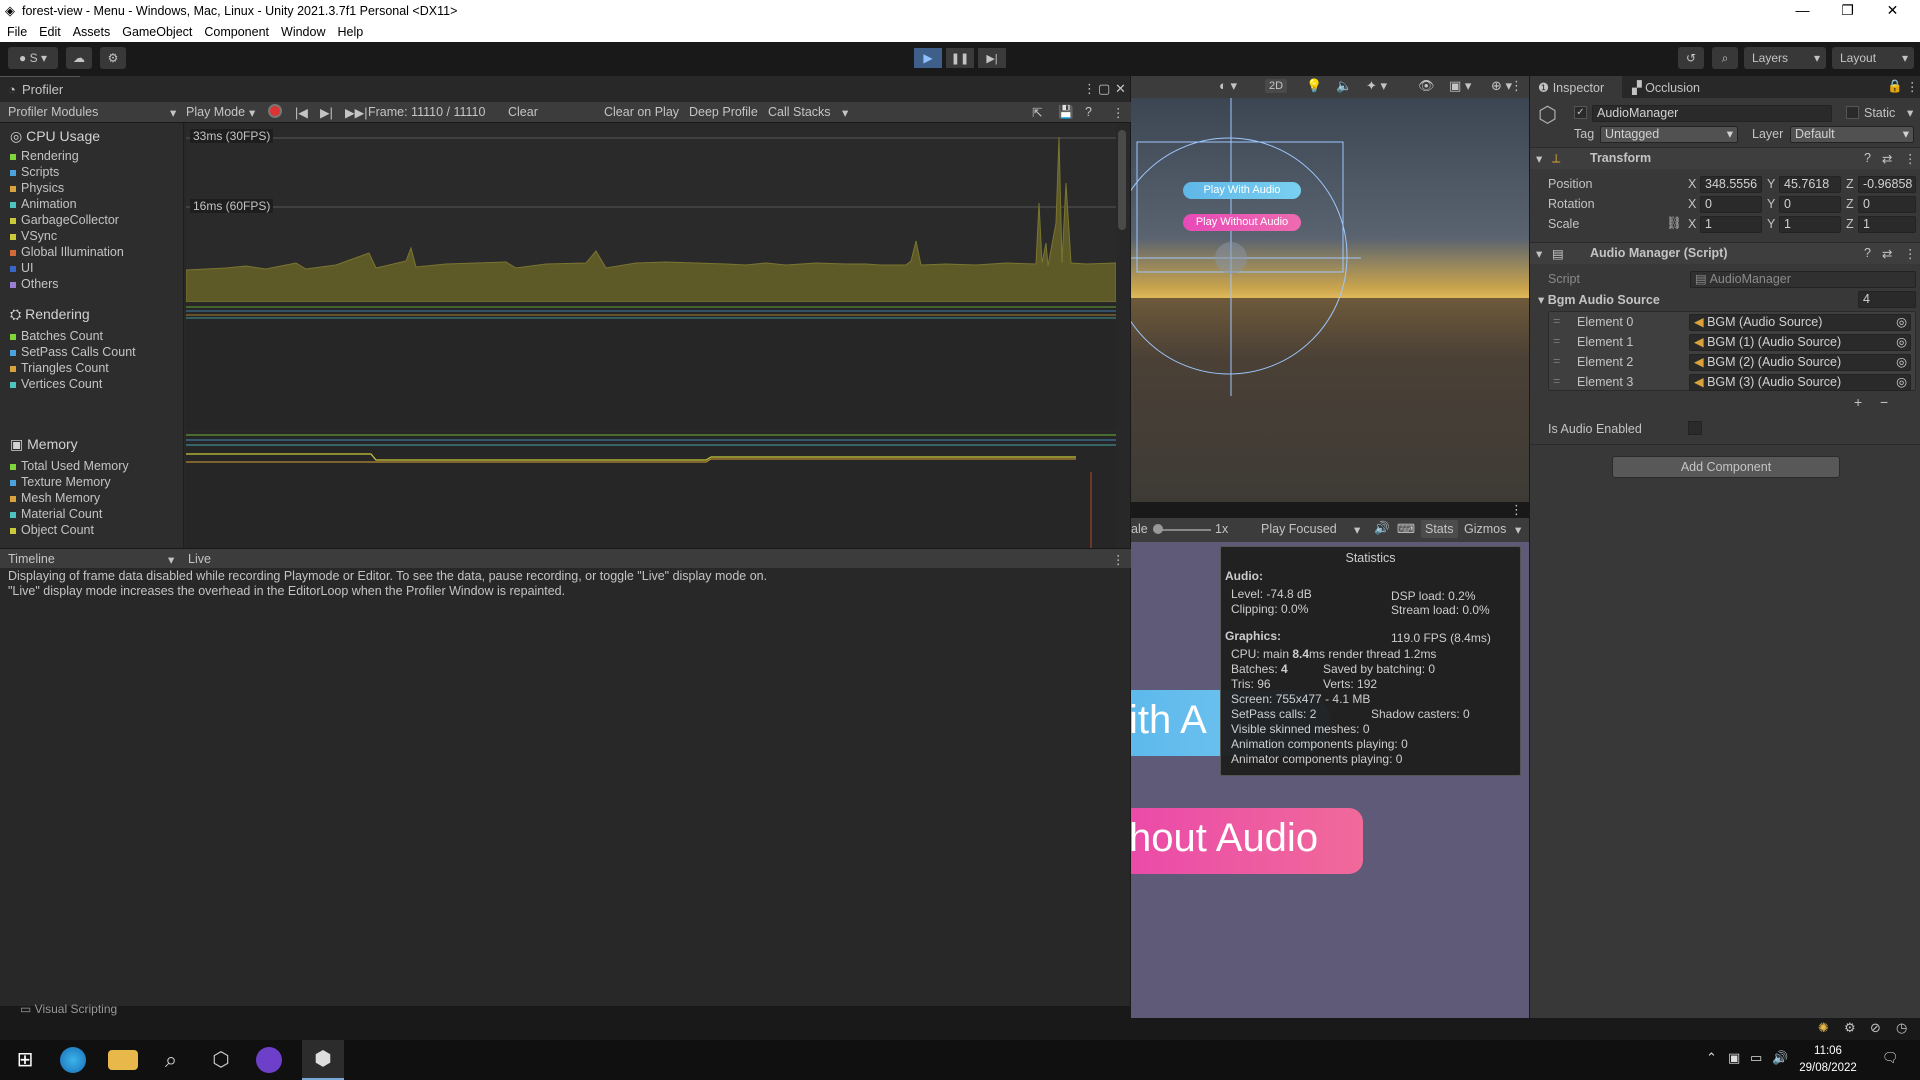 Image resolution: width=1920 pixels, height=1080 pixels. What do you see at coordinates (236, 32) in the screenshot?
I see `menu-component: Component` at bounding box center [236, 32].